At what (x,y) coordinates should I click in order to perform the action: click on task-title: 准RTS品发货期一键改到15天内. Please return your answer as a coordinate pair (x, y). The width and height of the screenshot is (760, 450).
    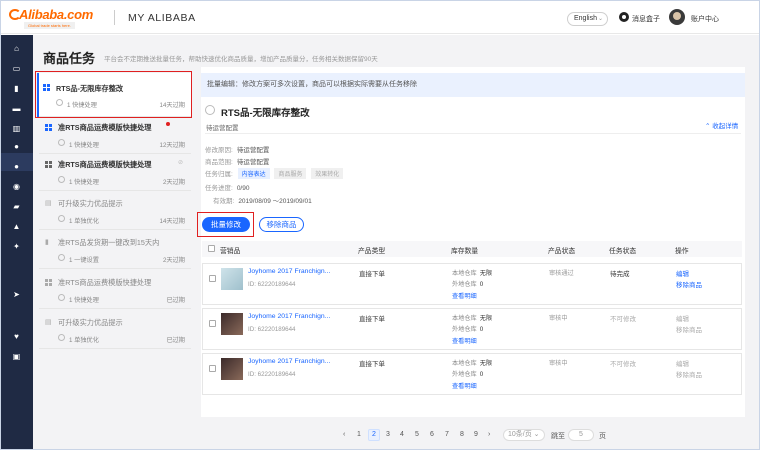
    Looking at the image, I should click on (109, 242).